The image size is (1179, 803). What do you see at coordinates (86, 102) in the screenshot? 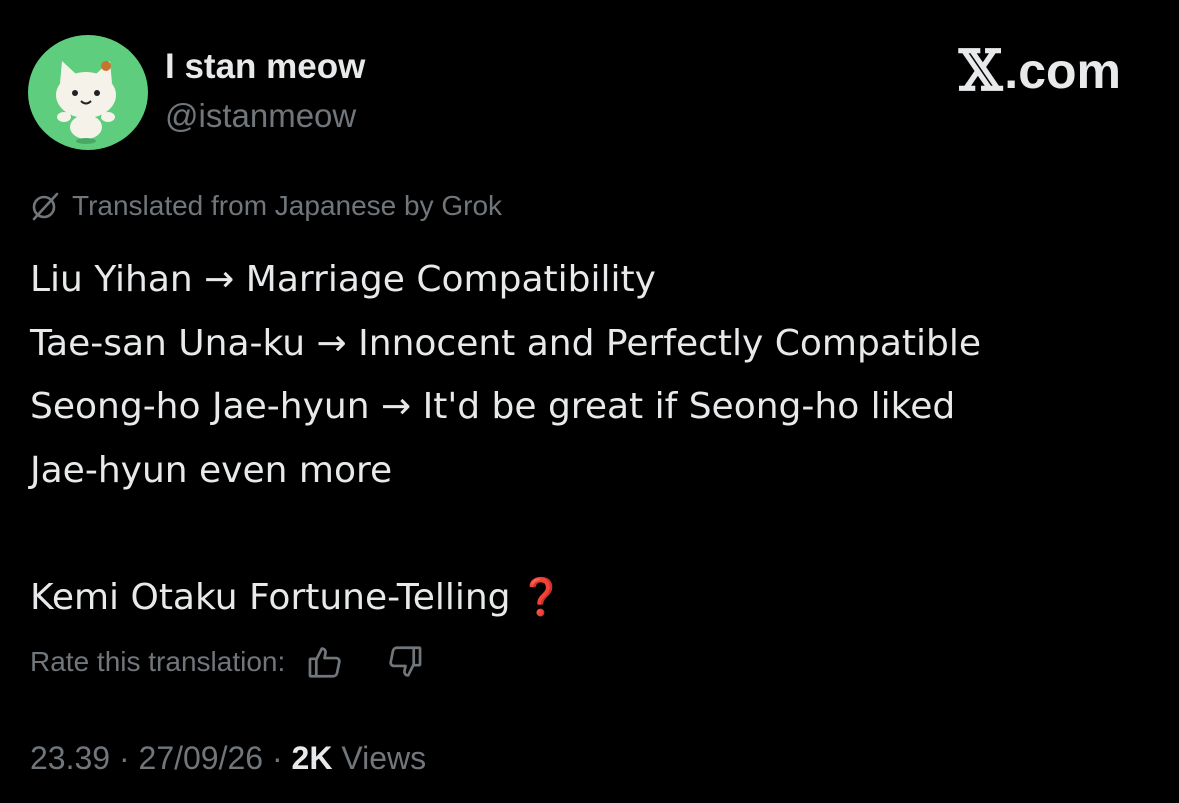
I see `cat-avatar-icon` at bounding box center [86, 102].